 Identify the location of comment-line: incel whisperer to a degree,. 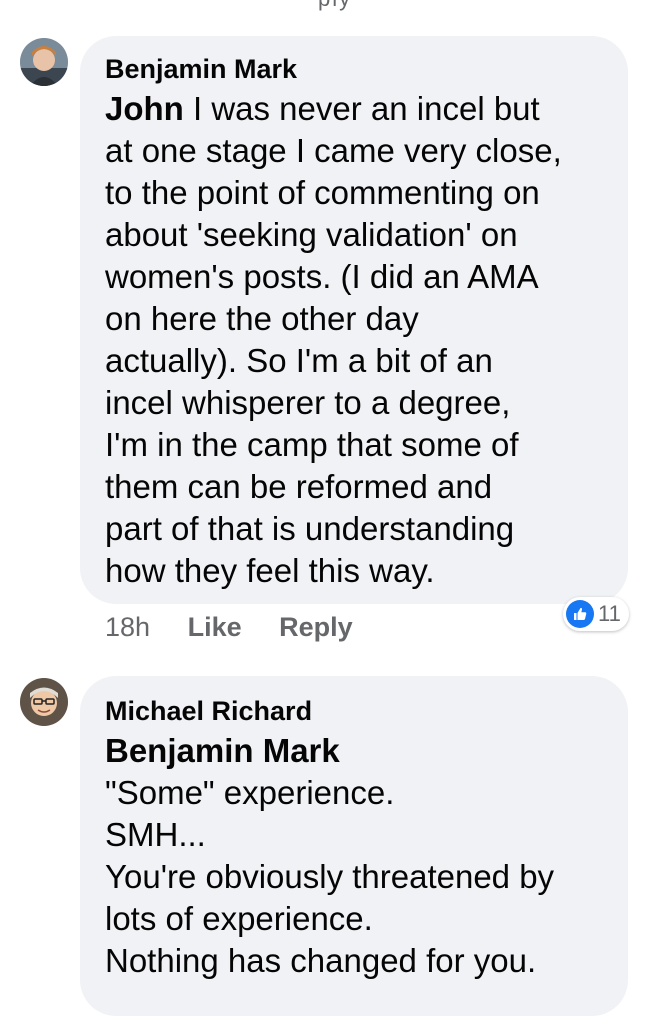
(308, 402).